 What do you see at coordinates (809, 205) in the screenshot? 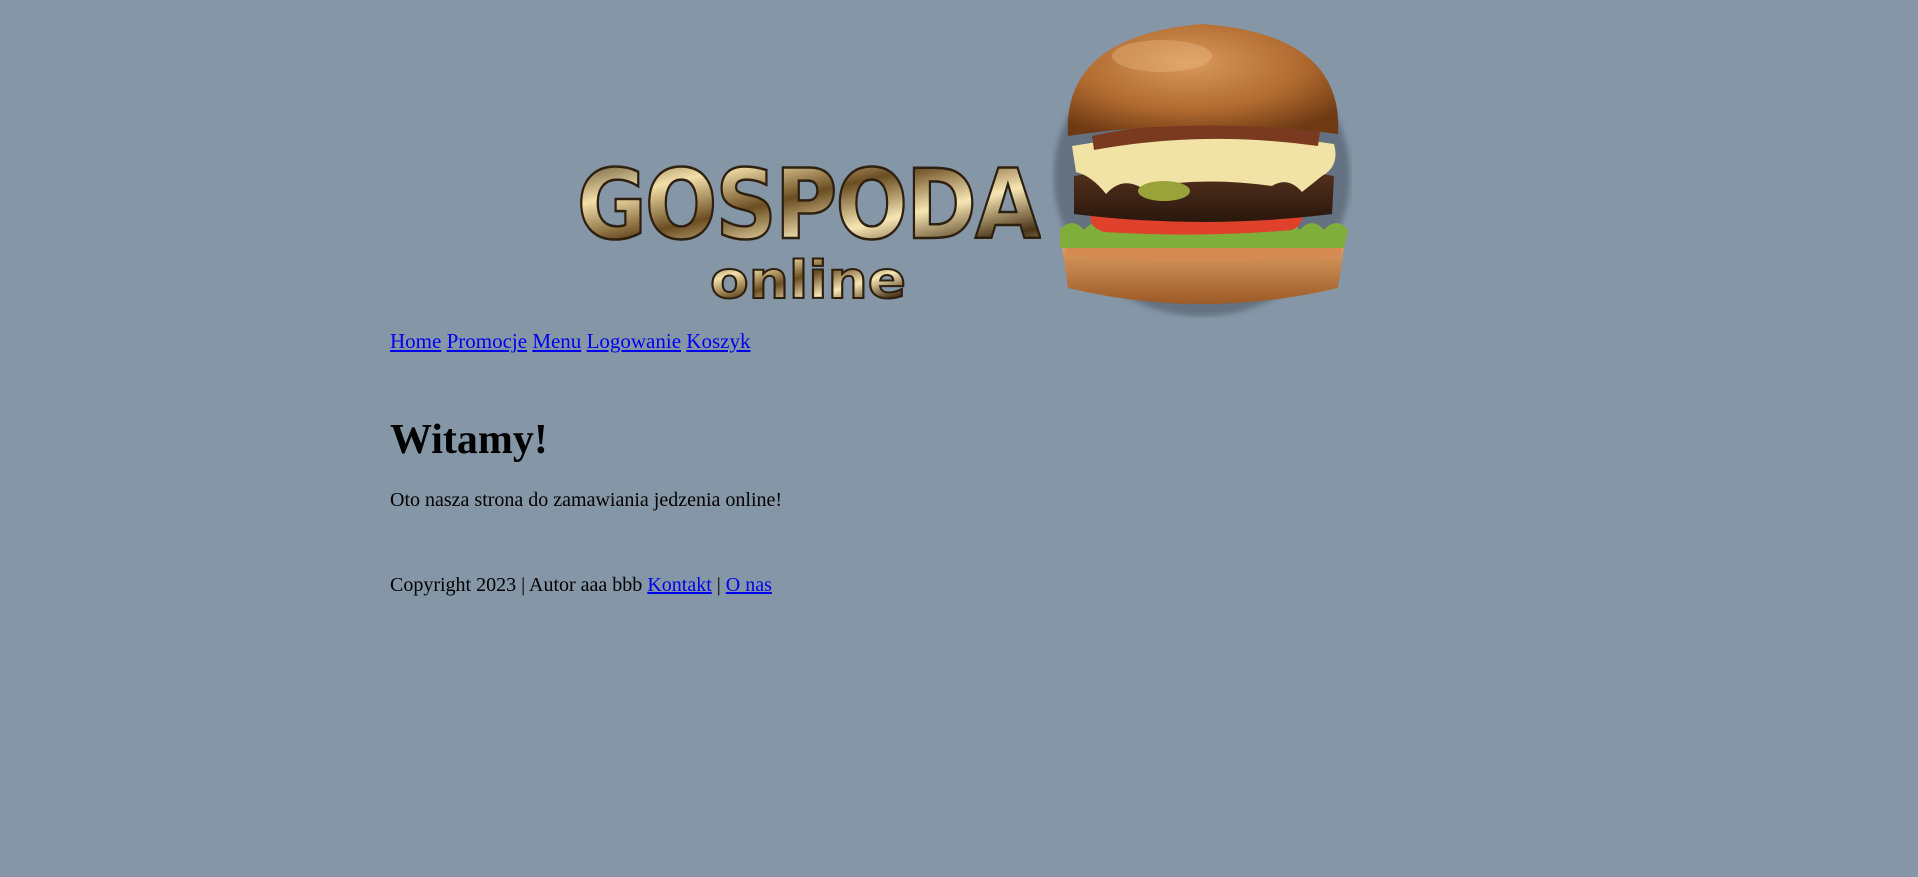
I see `logo-text-gospoda: GOSPODA` at bounding box center [809, 205].